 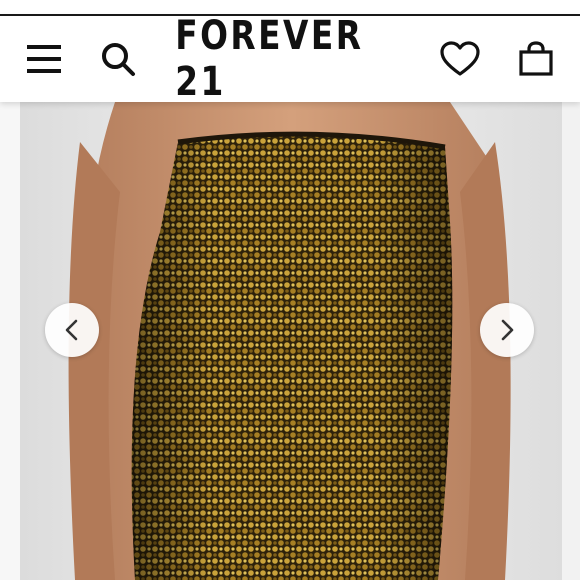 I want to click on search-button, so click(x=118, y=59).